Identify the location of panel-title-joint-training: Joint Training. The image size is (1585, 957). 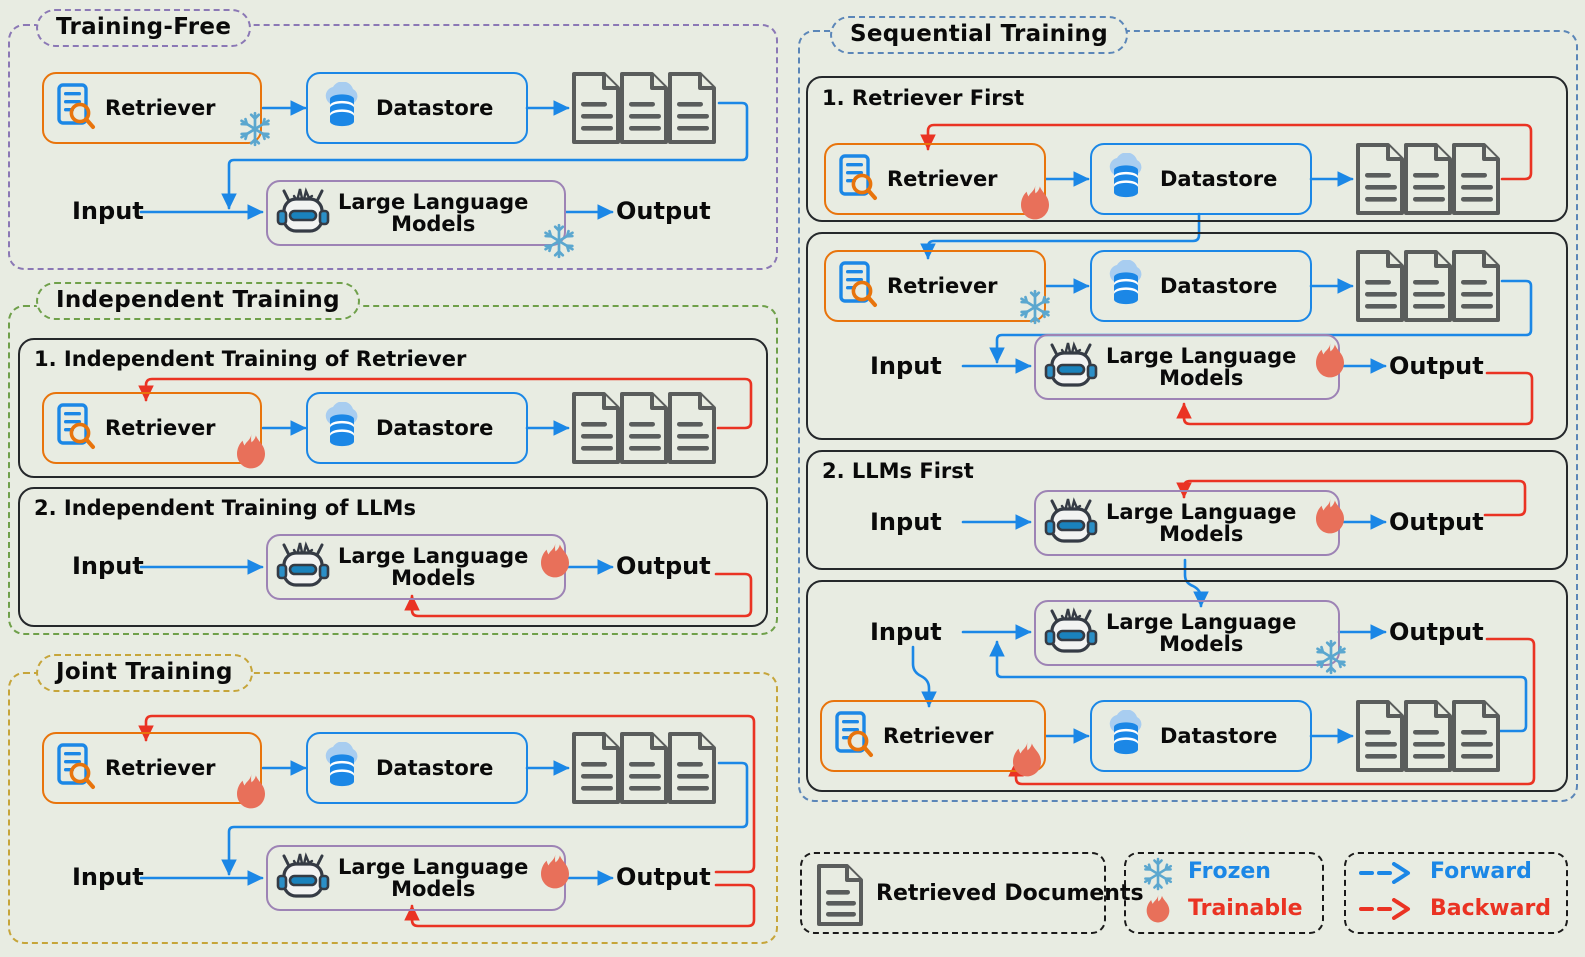
(144, 673).